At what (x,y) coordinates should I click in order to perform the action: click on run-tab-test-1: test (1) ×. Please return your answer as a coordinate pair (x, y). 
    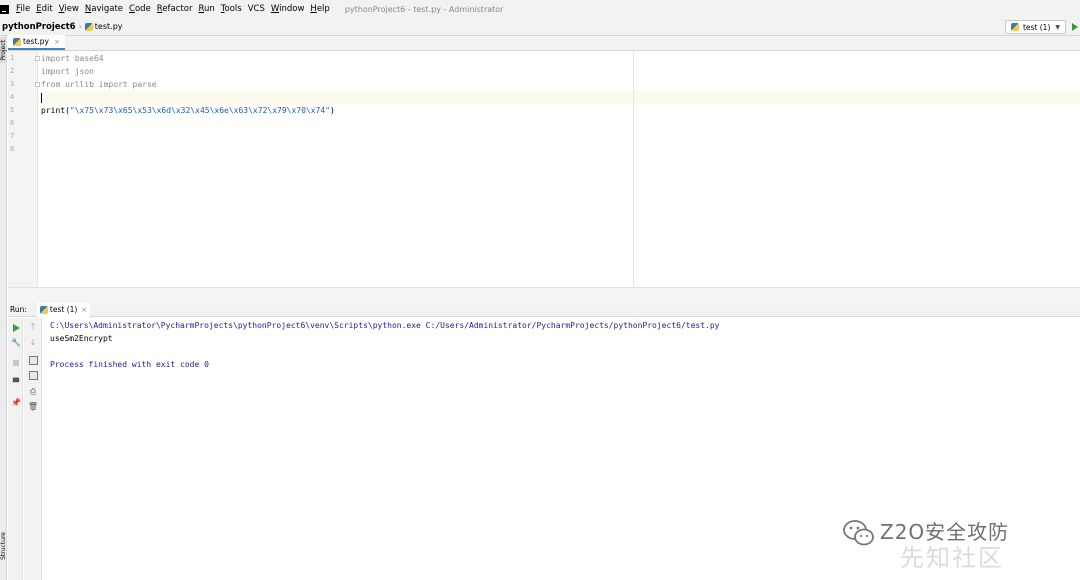
    Looking at the image, I should click on (63, 309).